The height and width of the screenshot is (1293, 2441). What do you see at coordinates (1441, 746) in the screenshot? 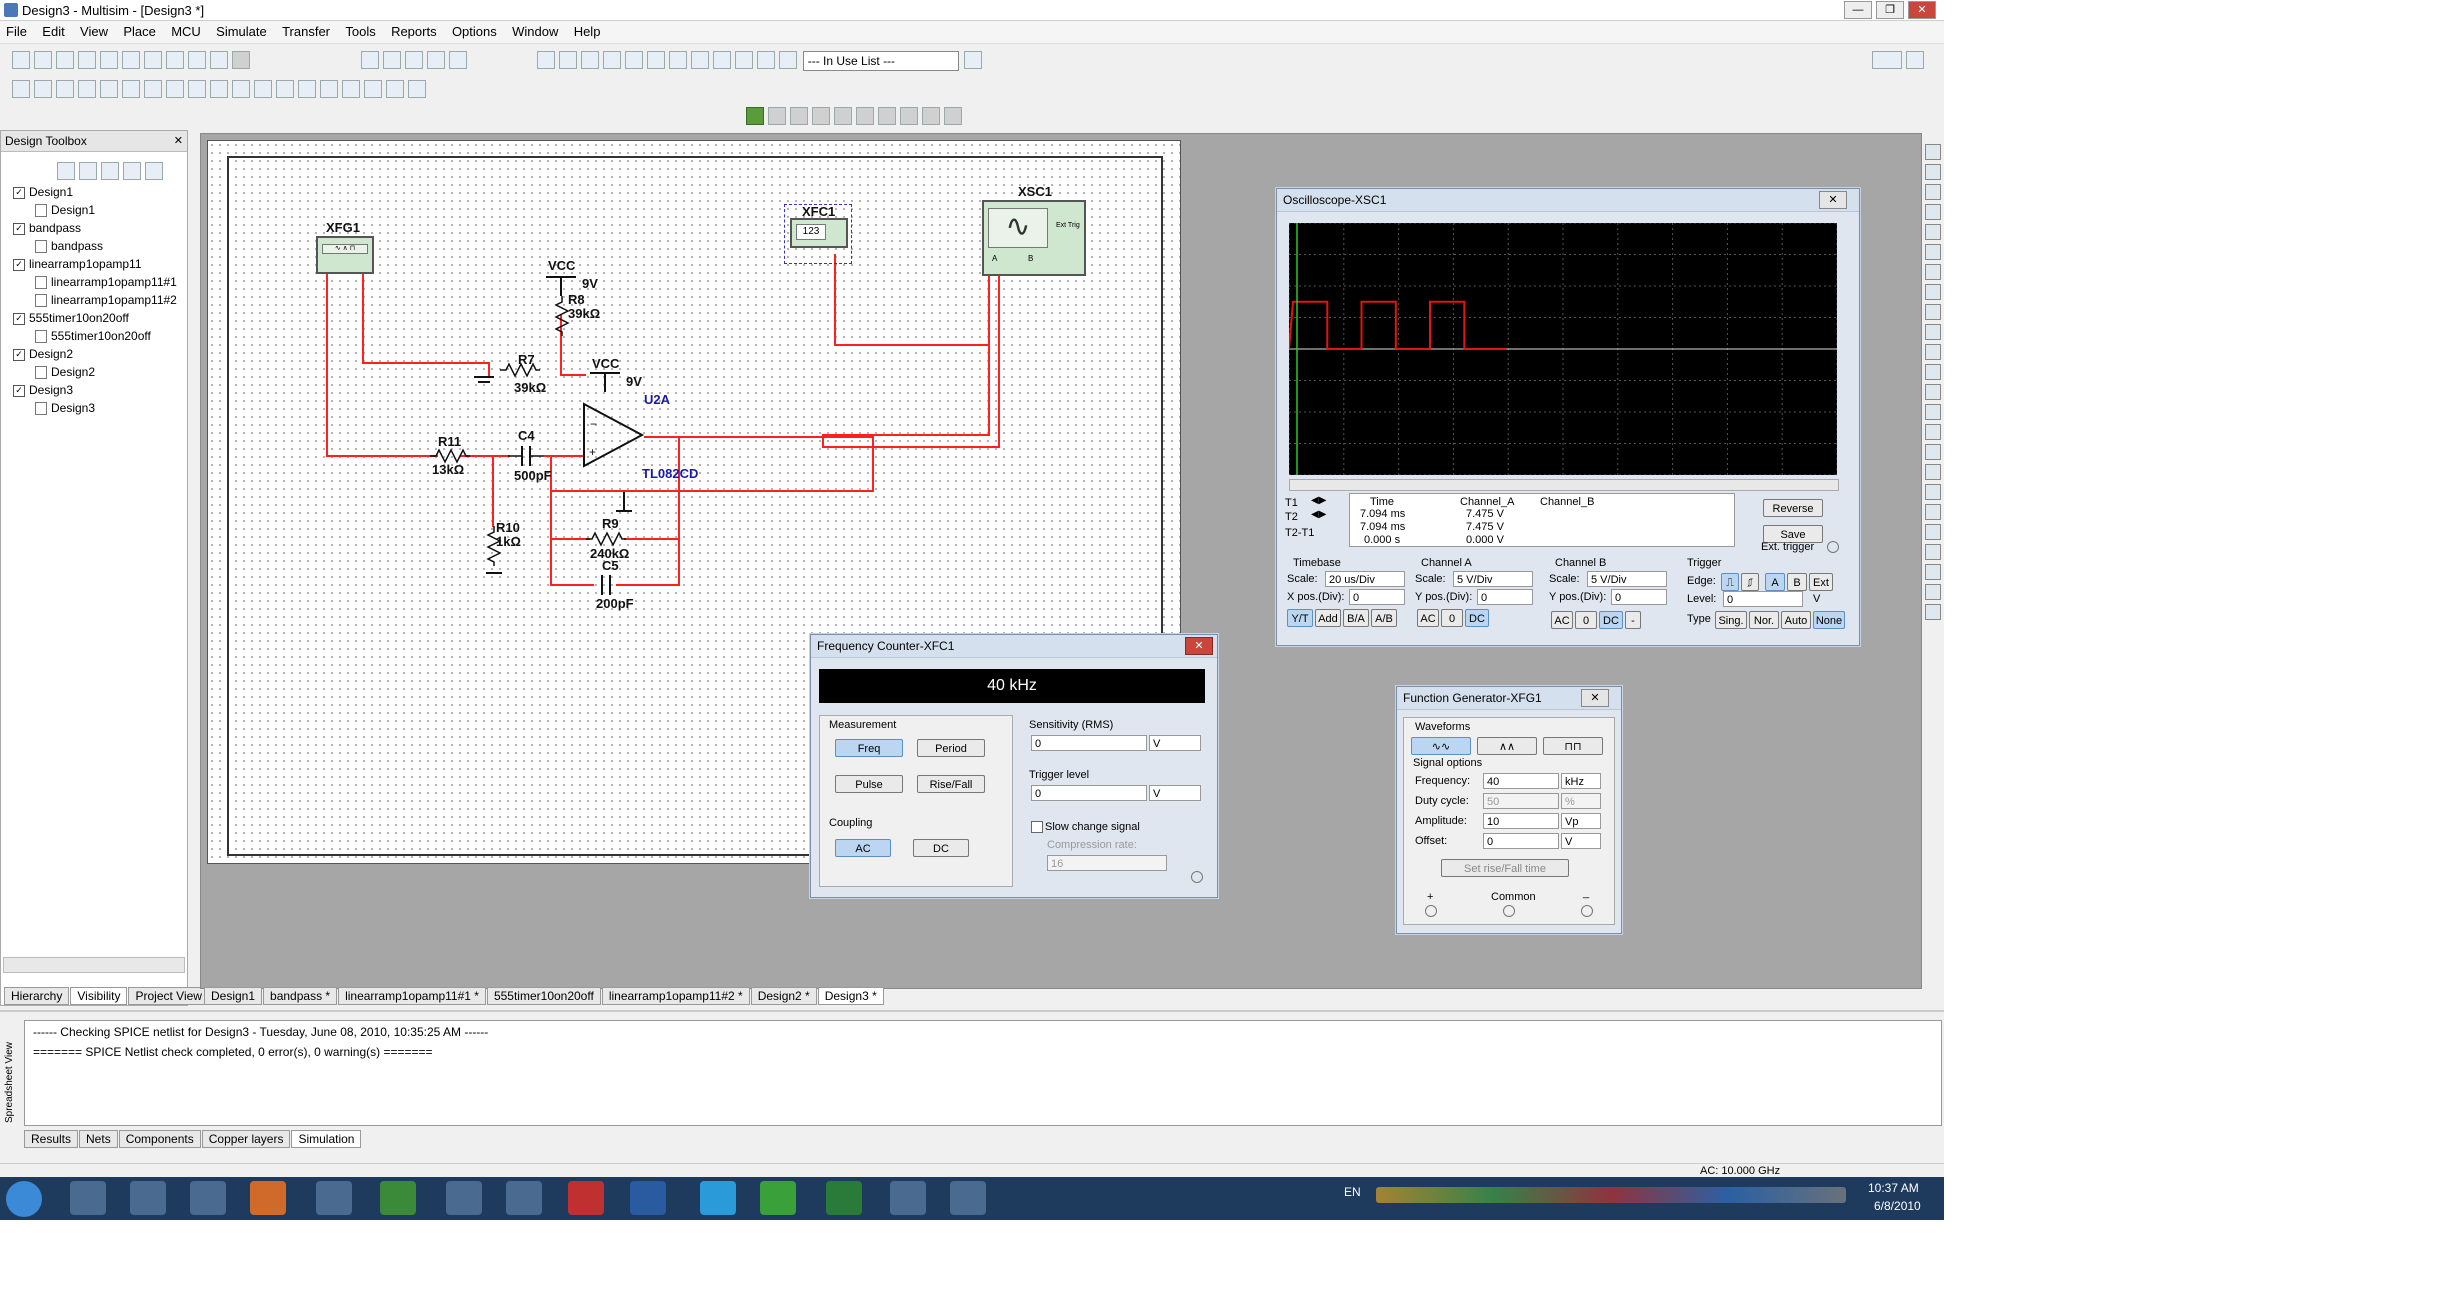
I see `sine-wave-button: ∿∿` at bounding box center [1441, 746].